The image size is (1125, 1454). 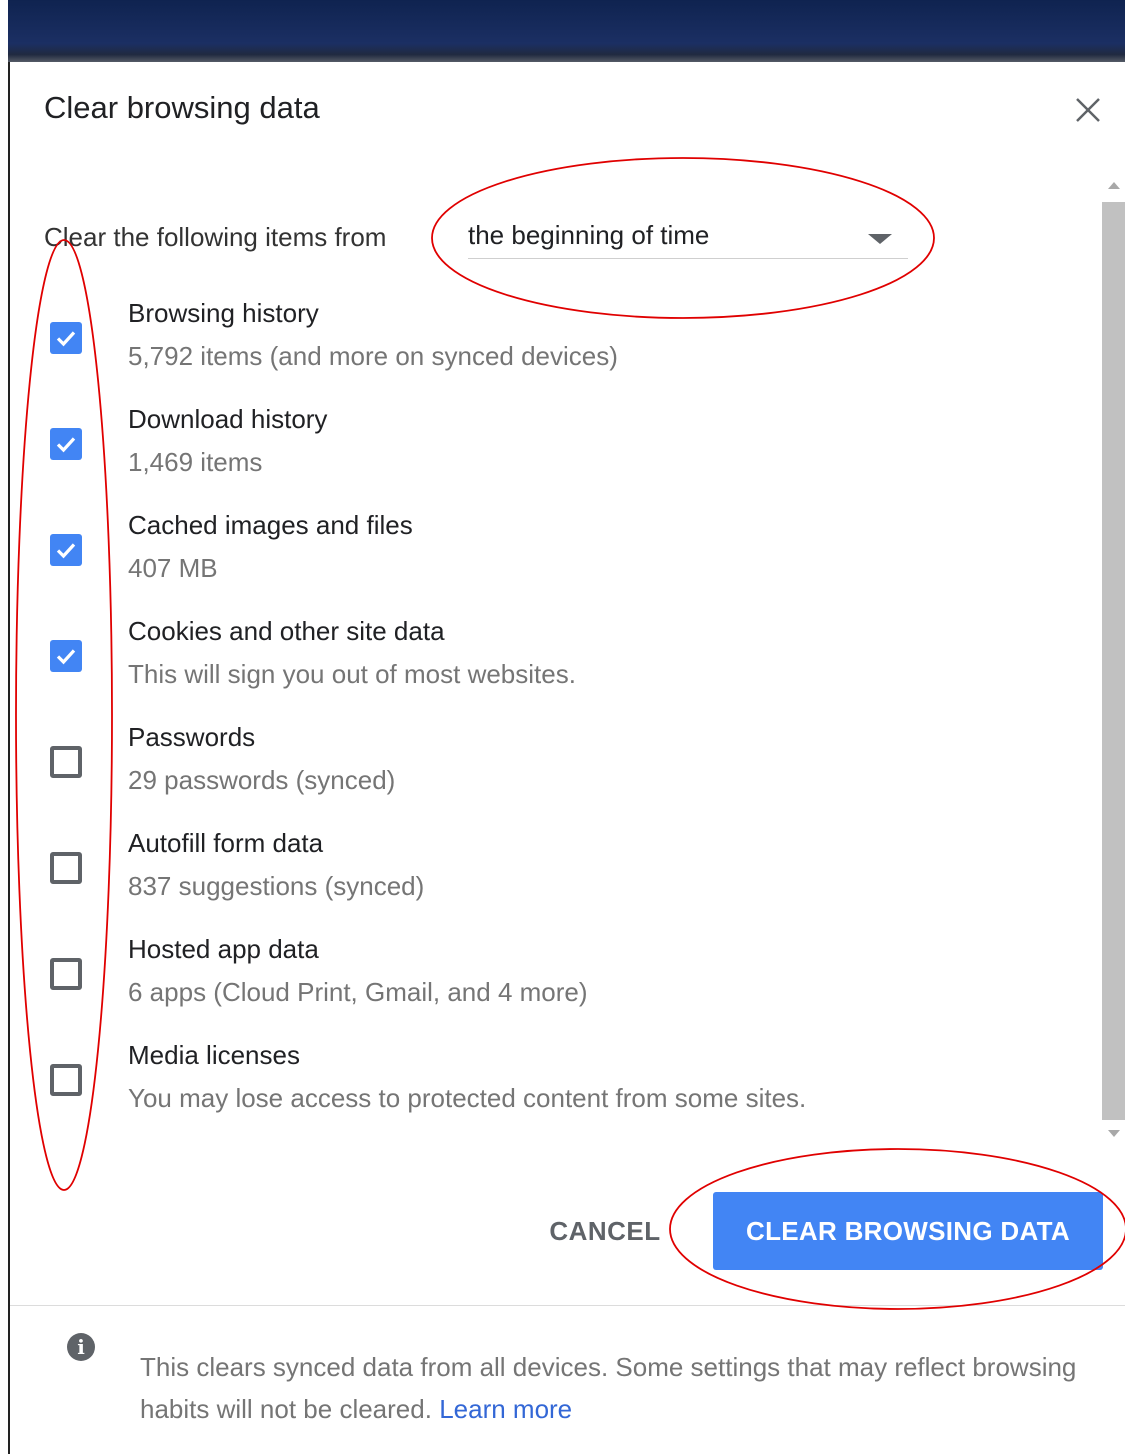 I want to click on checkbox-download-history, so click(x=66, y=444).